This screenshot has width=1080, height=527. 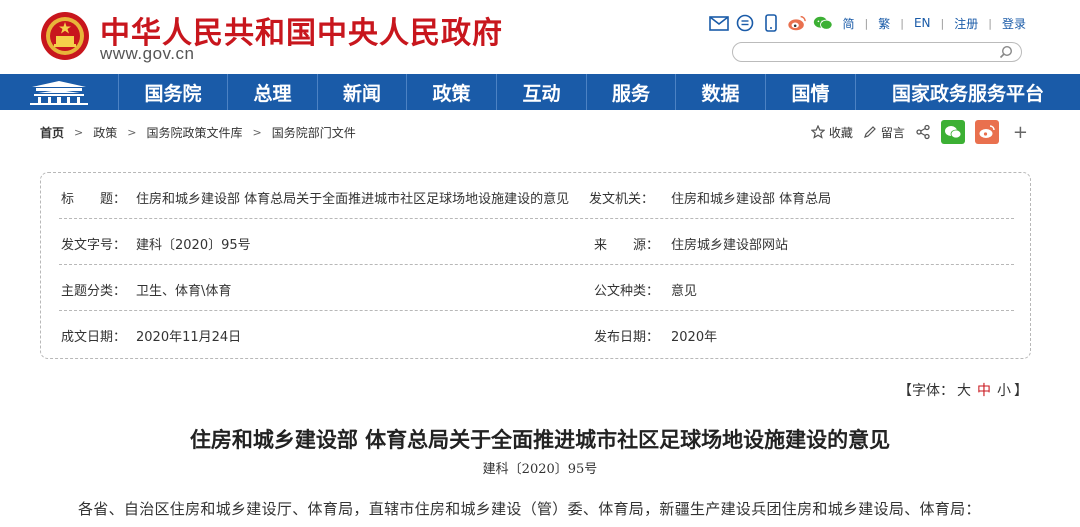 What do you see at coordinates (1004, 391) in the screenshot?
I see `font-small-button: 小` at bounding box center [1004, 391].